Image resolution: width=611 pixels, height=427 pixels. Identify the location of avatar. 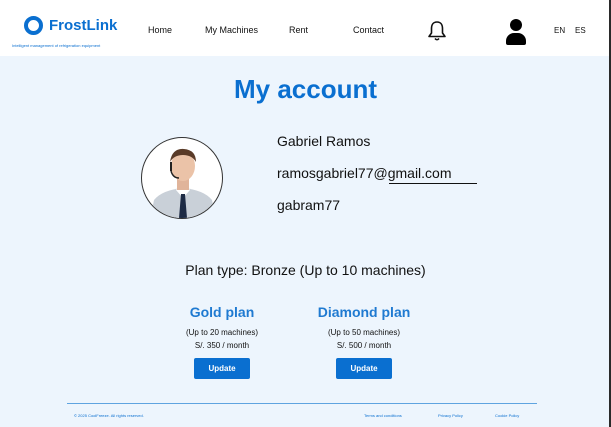
(182, 178).